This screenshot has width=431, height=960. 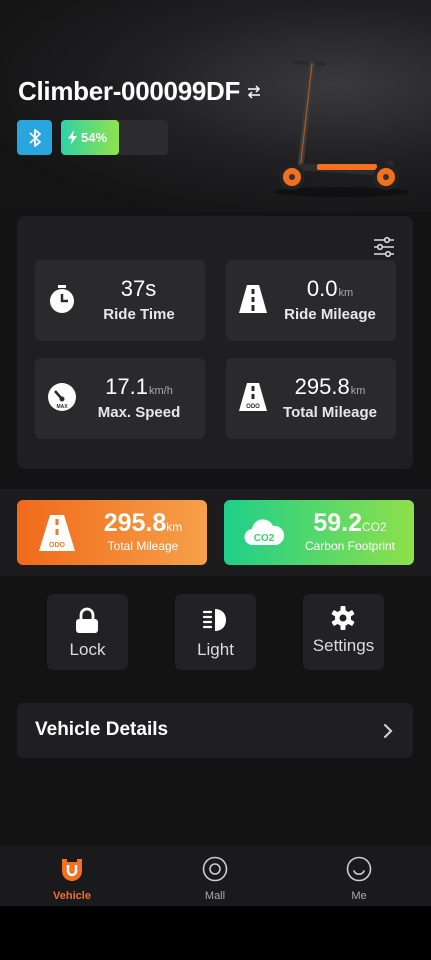 What do you see at coordinates (126, 386) in the screenshot?
I see `stat-value: 17.1` at bounding box center [126, 386].